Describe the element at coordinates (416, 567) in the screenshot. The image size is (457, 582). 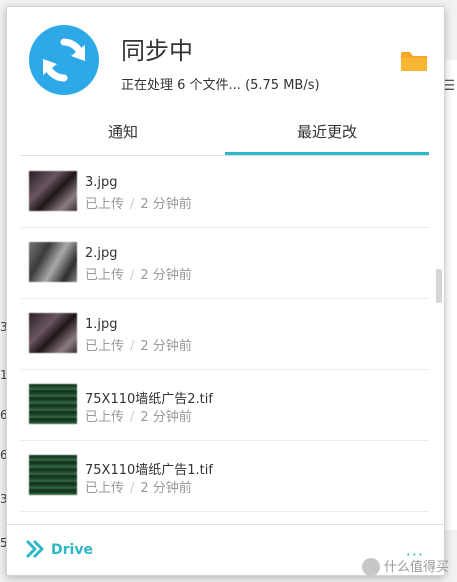
I see `watermark-text: 什么值得买` at that location.